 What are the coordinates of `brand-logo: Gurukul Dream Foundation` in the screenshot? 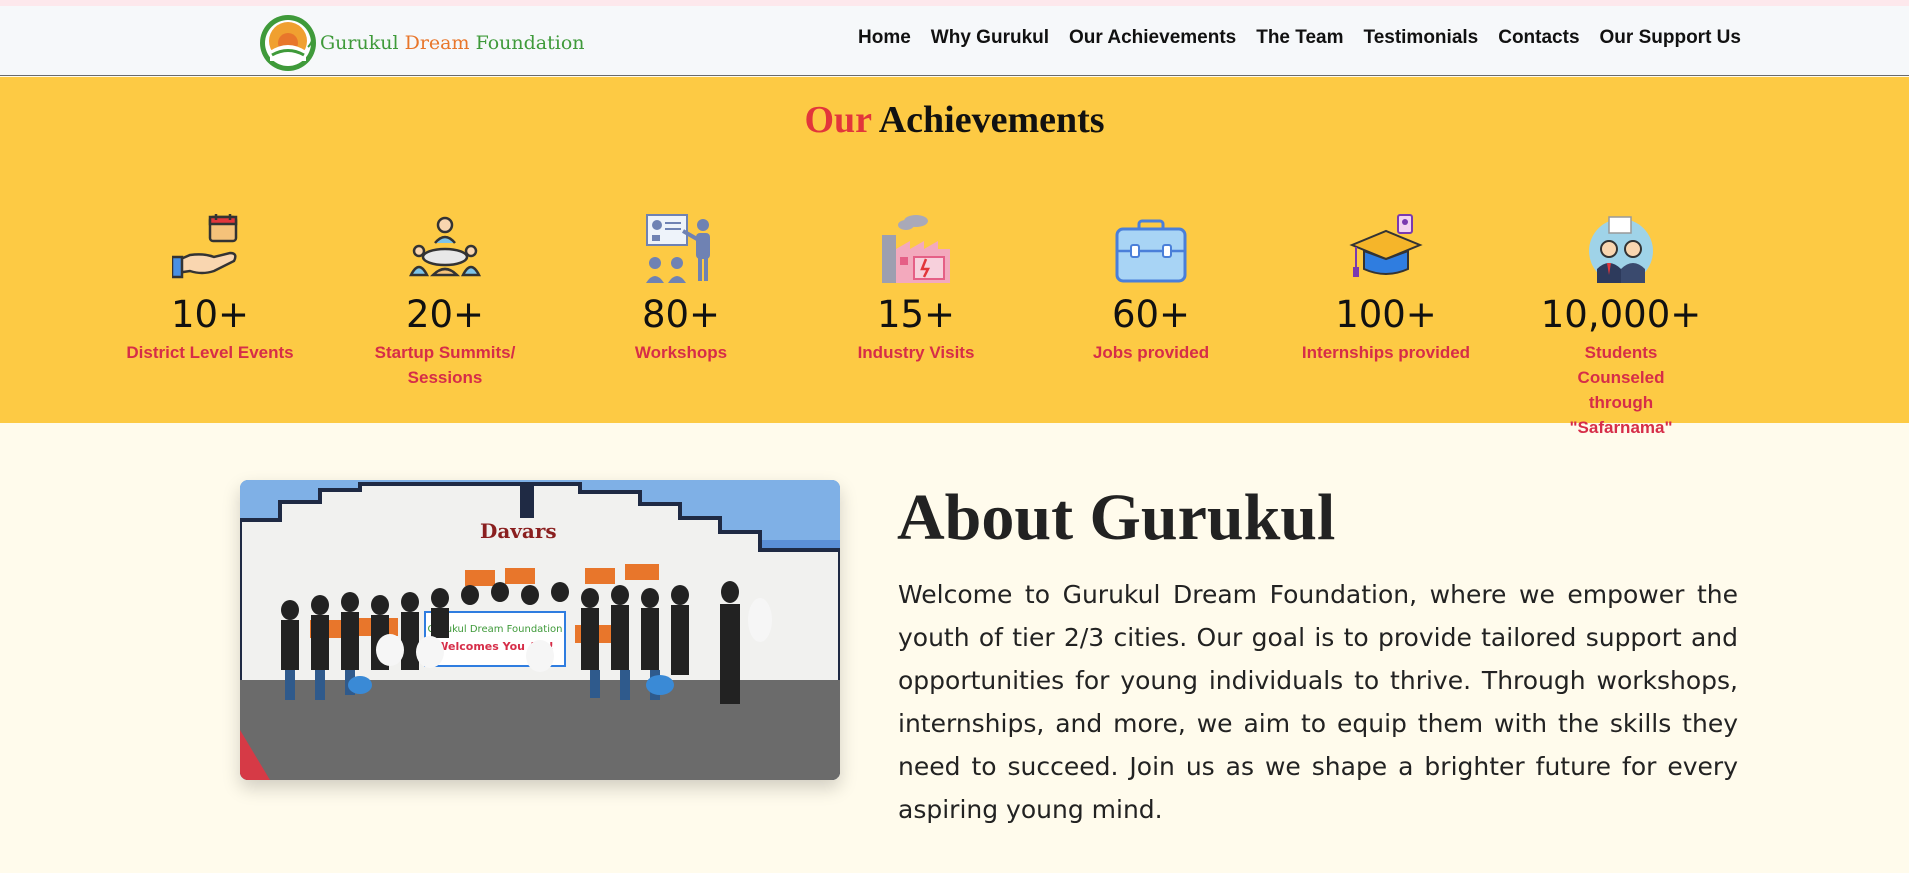 It's located at (421, 43).